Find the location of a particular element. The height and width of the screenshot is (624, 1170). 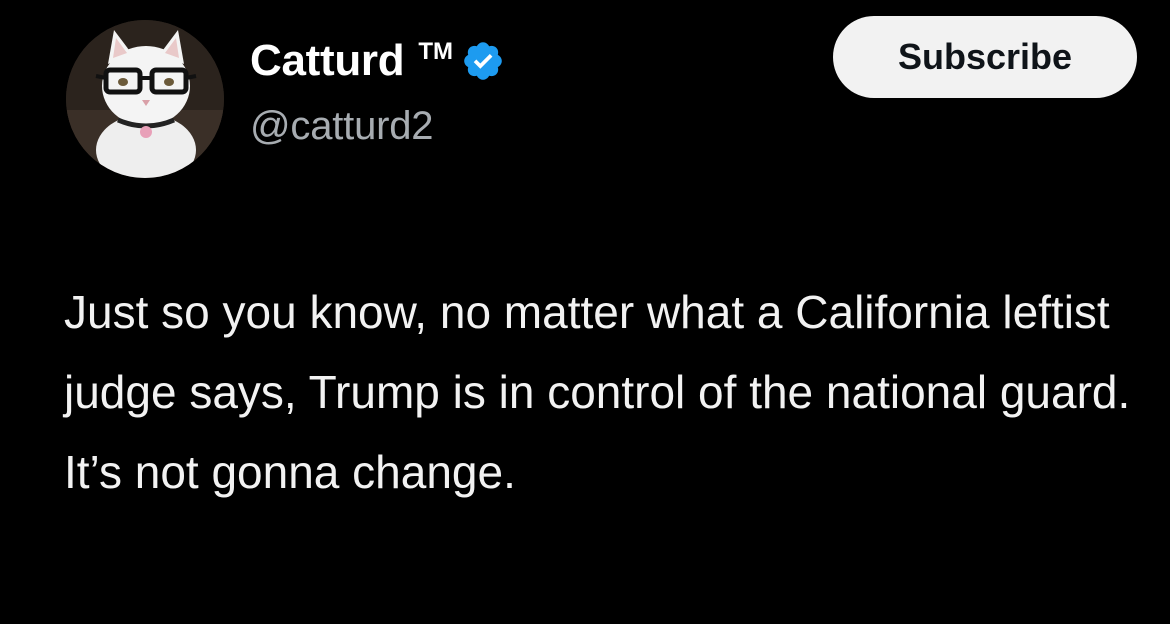

cat-avatar-icon is located at coordinates (145, 99).